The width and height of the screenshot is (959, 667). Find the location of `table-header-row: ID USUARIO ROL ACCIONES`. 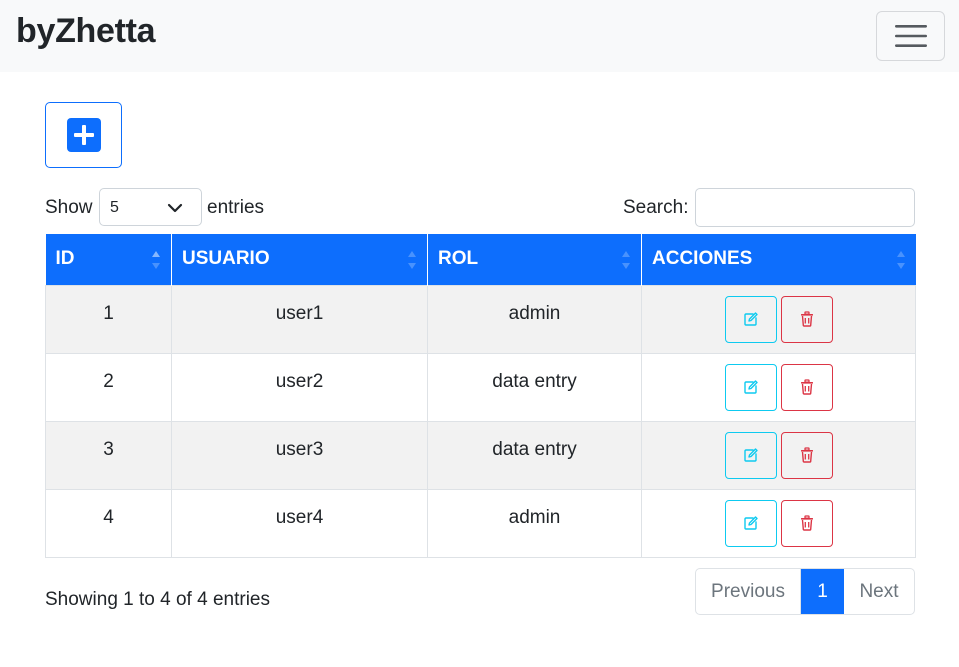

table-header-row: ID USUARIO ROL ACCIONES is located at coordinates (480, 259).